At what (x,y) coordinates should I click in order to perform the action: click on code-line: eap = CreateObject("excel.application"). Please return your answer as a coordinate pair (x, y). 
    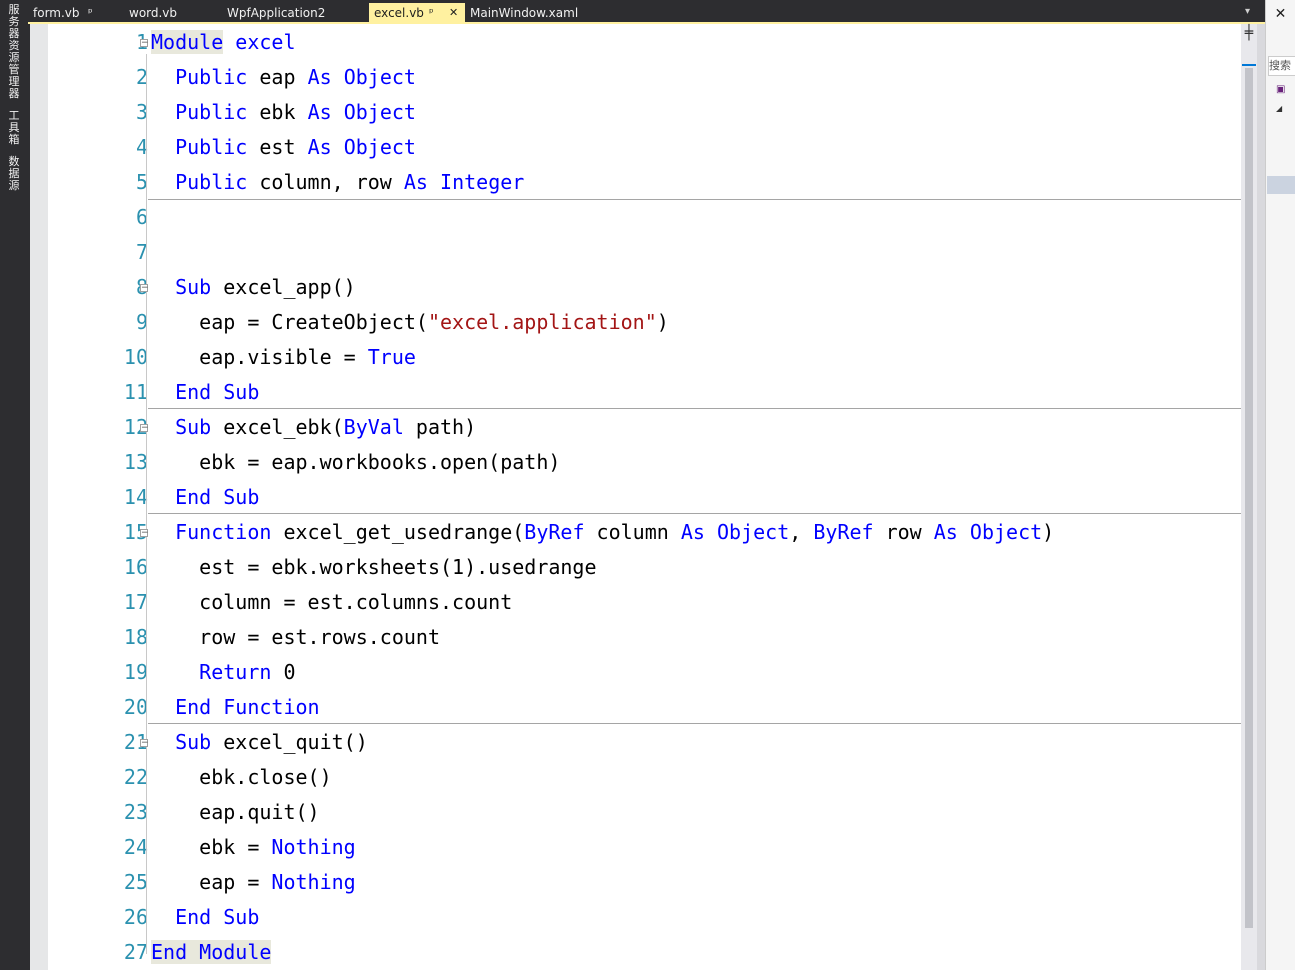
    Looking at the image, I should click on (410, 322).